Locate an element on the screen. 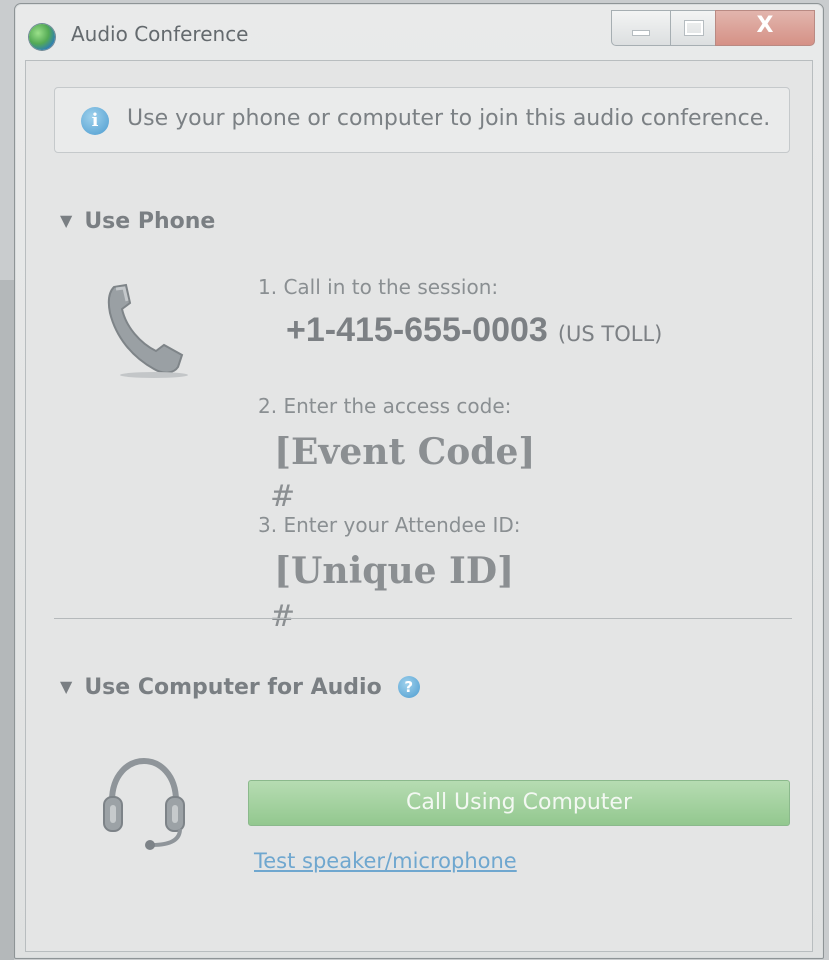  caption-buttons: X is located at coordinates (714, 28).